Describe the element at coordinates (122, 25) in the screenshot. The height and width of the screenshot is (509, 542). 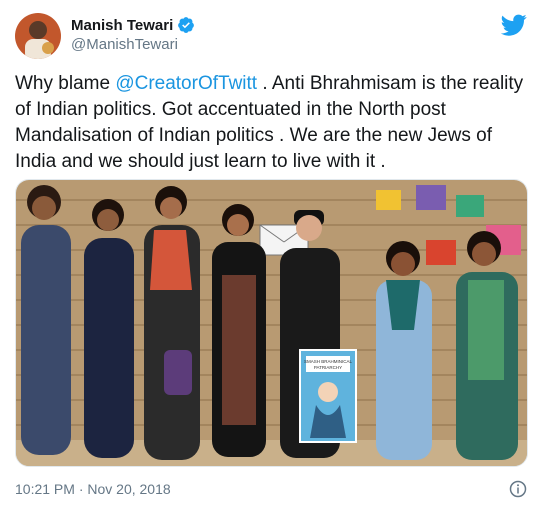
I see `author-display-name: Manish Tewari` at that location.